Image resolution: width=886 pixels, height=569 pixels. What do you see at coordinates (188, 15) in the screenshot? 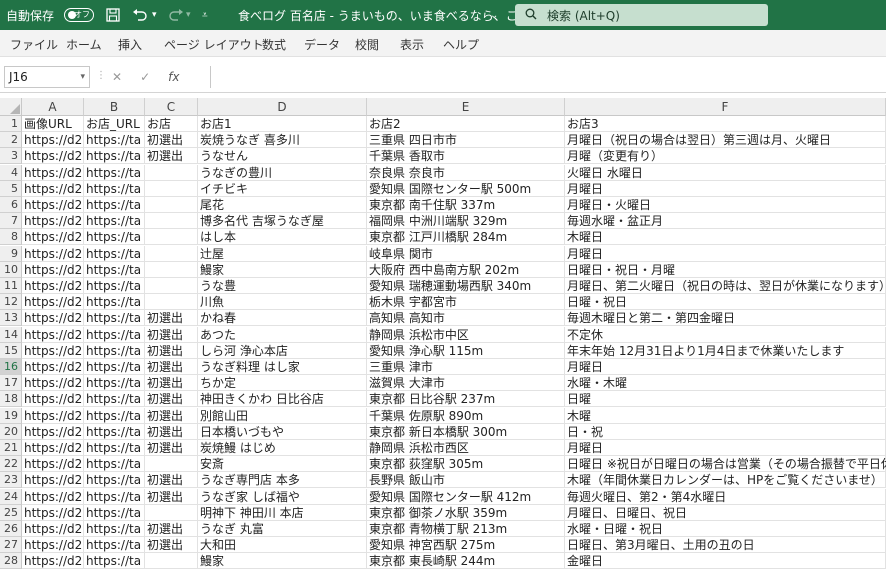
I see `redo-dropdown-icon: ▾` at bounding box center [188, 15].